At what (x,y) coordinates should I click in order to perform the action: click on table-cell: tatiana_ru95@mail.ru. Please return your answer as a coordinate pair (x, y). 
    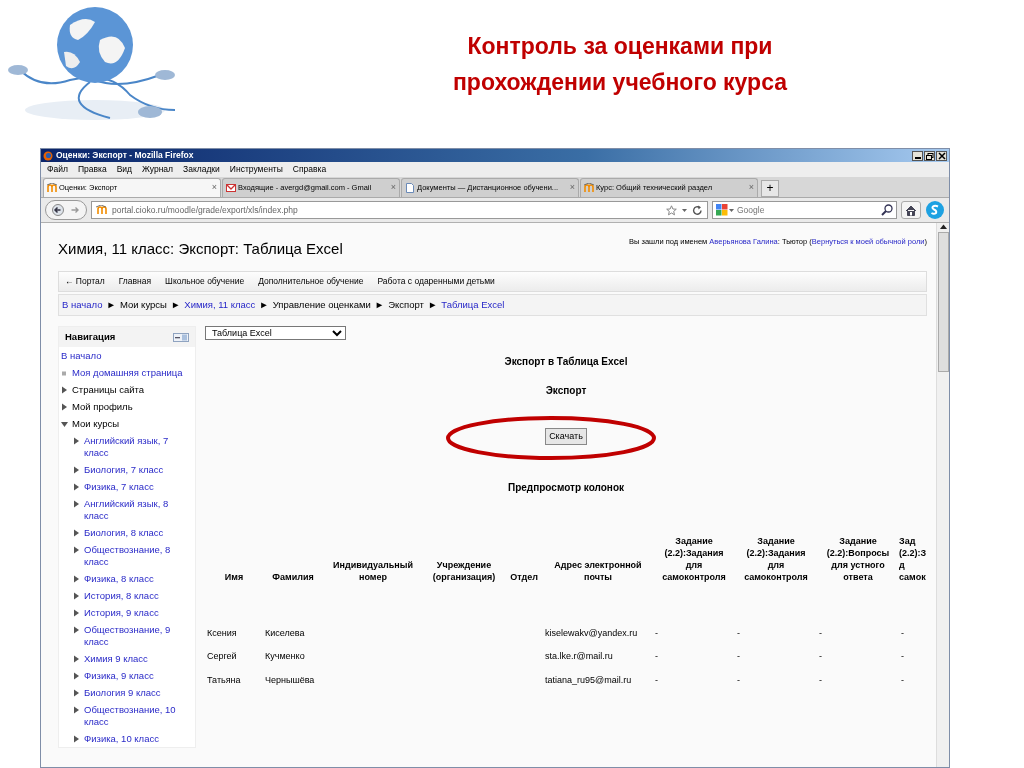
    Looking at the image, I should click on (588, 679).